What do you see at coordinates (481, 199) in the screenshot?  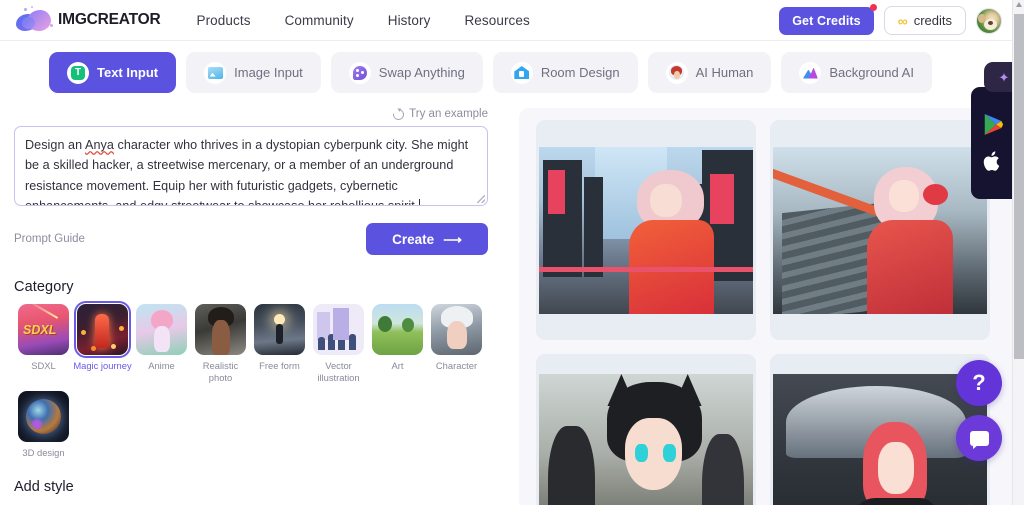 I see `textarea-resize-handle` at bounding box center [481, 199].